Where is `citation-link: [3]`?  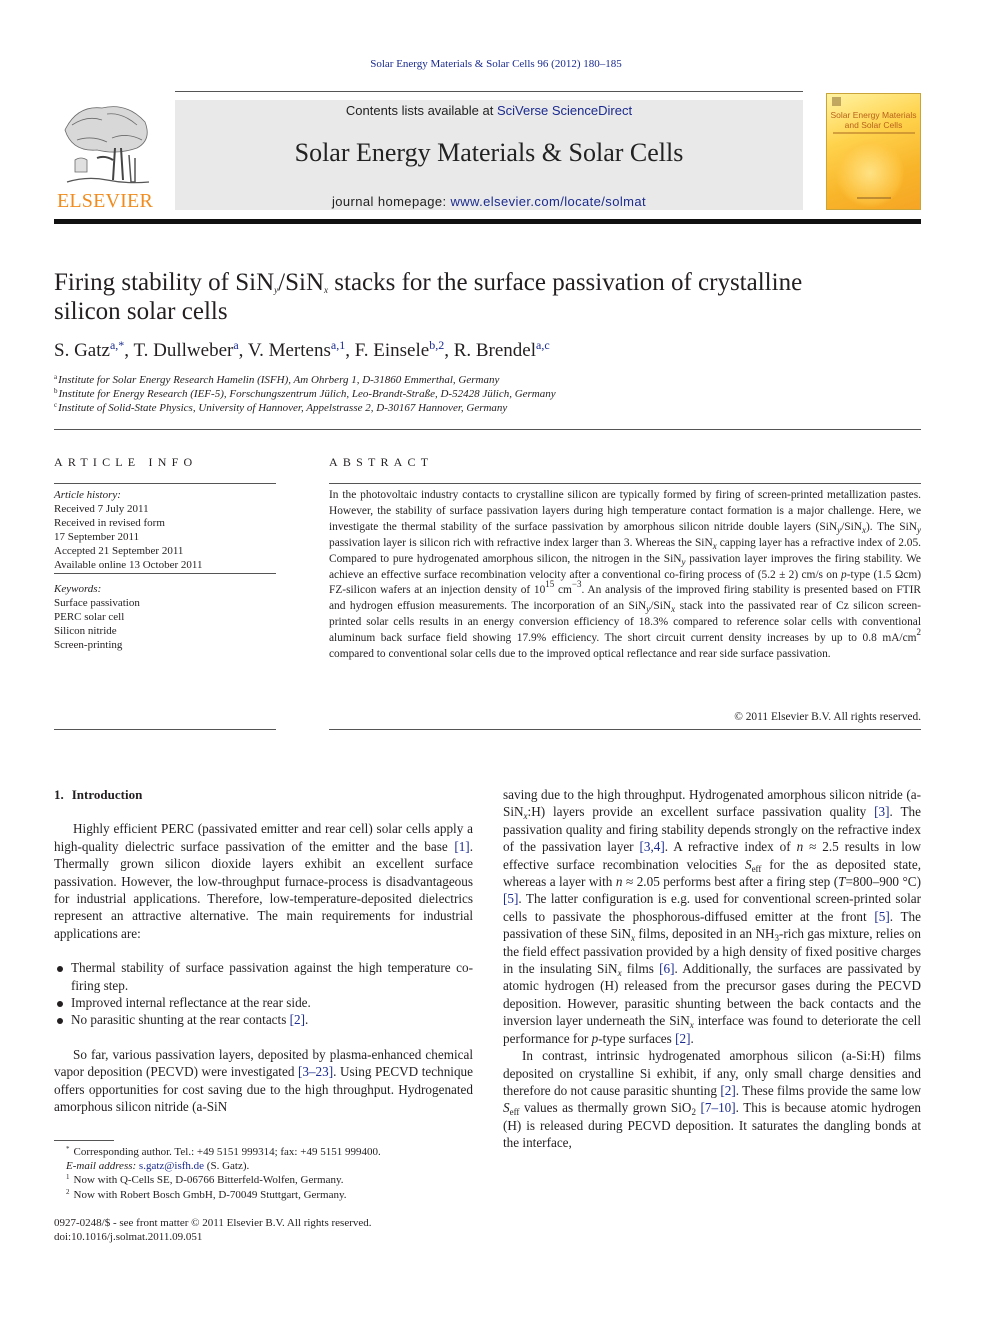
citation-link: [3] is located at coordinates (881, 811).